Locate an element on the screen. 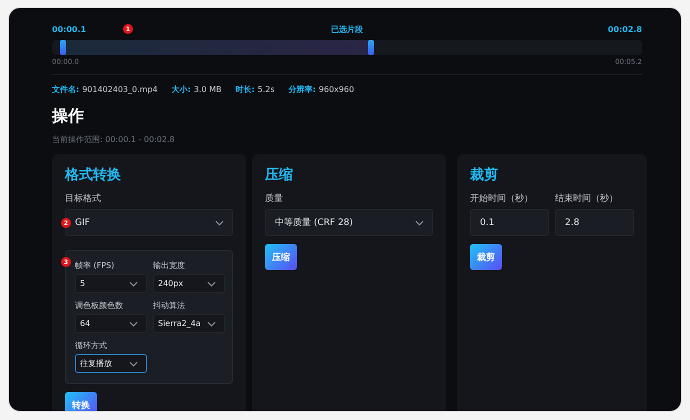 Image resolution: width=690 pixels, height=420 pixels. select-field: 64 is located at coordinates (111, 323).